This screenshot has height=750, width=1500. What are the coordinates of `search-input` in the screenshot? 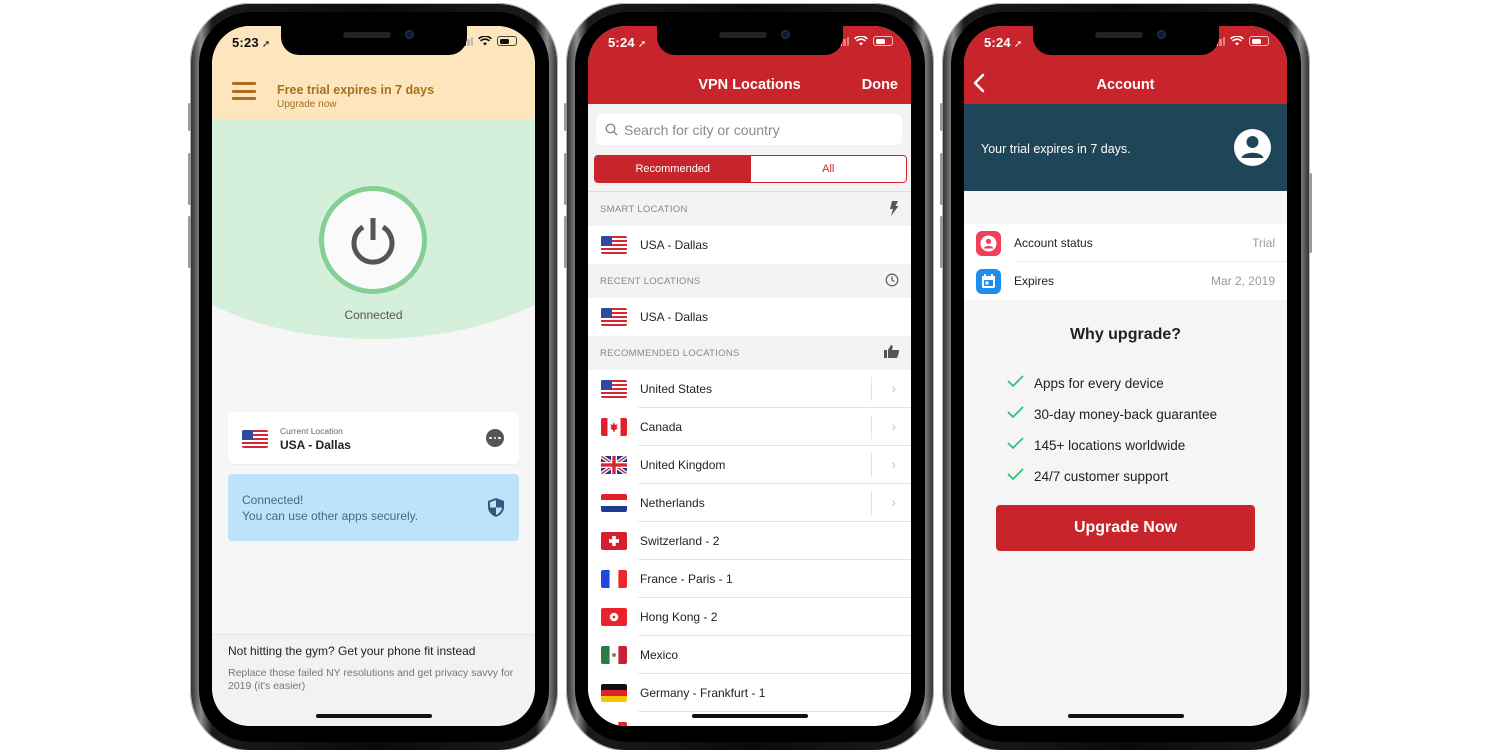 It's located at (754, 129).